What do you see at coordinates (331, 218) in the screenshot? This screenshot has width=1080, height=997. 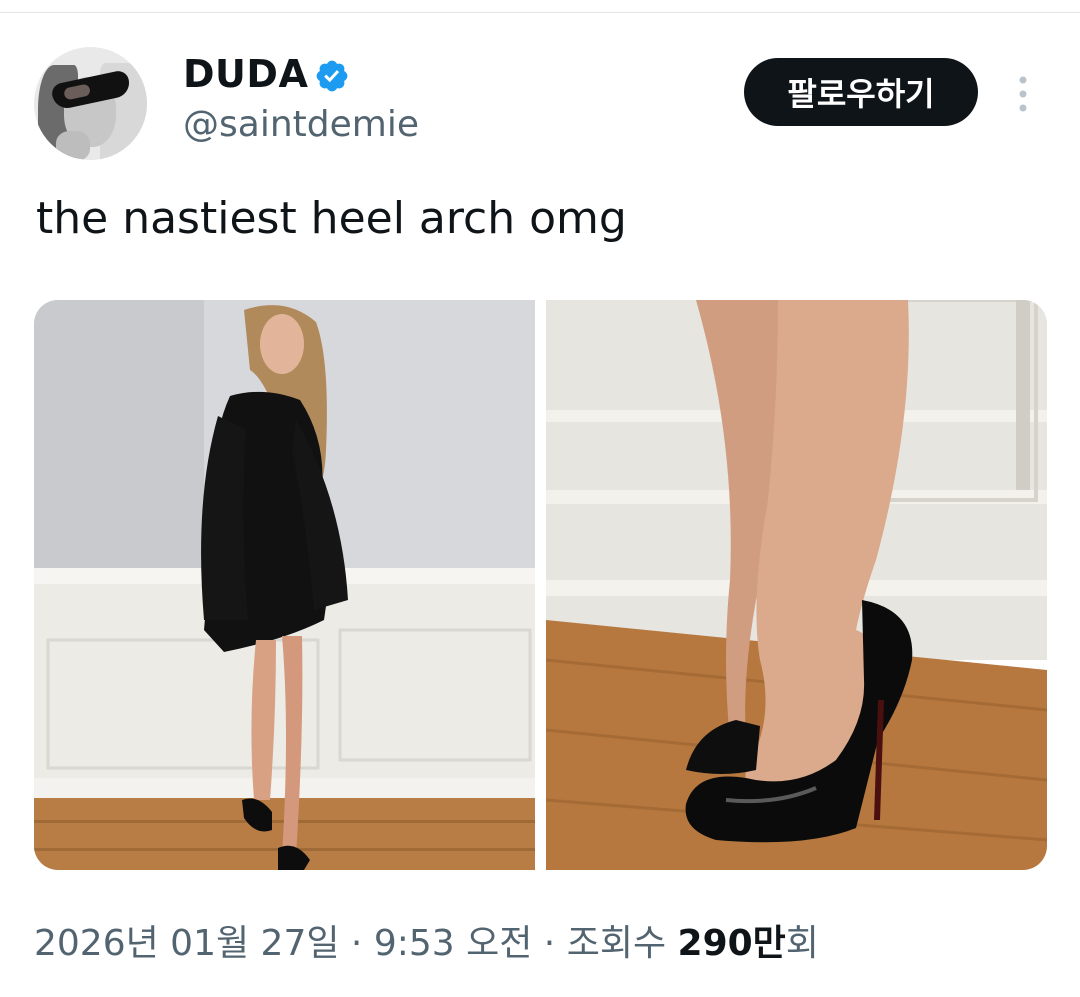 I see `tweet-text: the nastiest heel arch omg` at bounding box center [331, 218].